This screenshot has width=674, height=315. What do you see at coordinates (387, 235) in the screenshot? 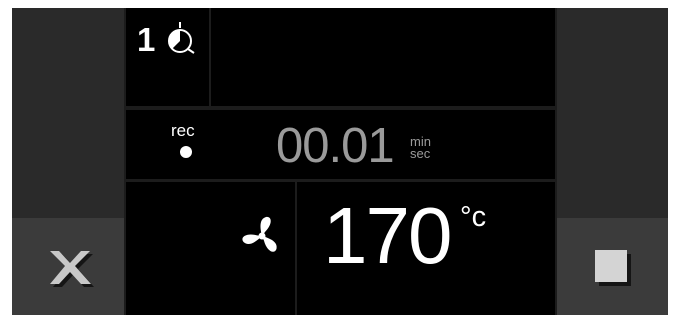
I see `temperature-value: 170` at bounding box center [387, 235].